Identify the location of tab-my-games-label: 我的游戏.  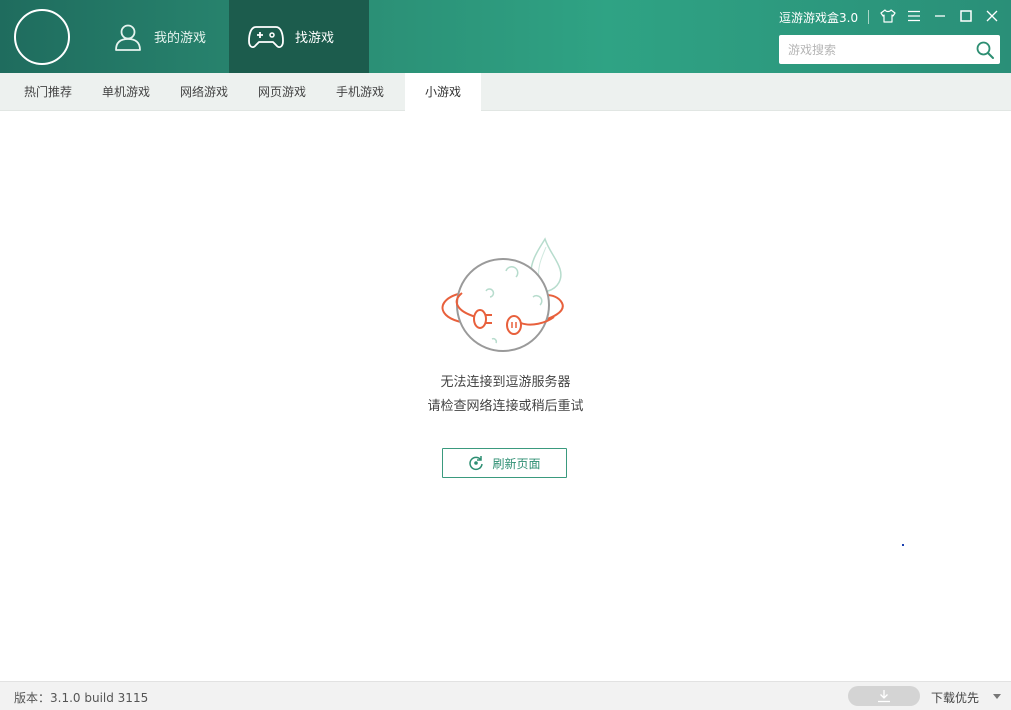
(180, 38).